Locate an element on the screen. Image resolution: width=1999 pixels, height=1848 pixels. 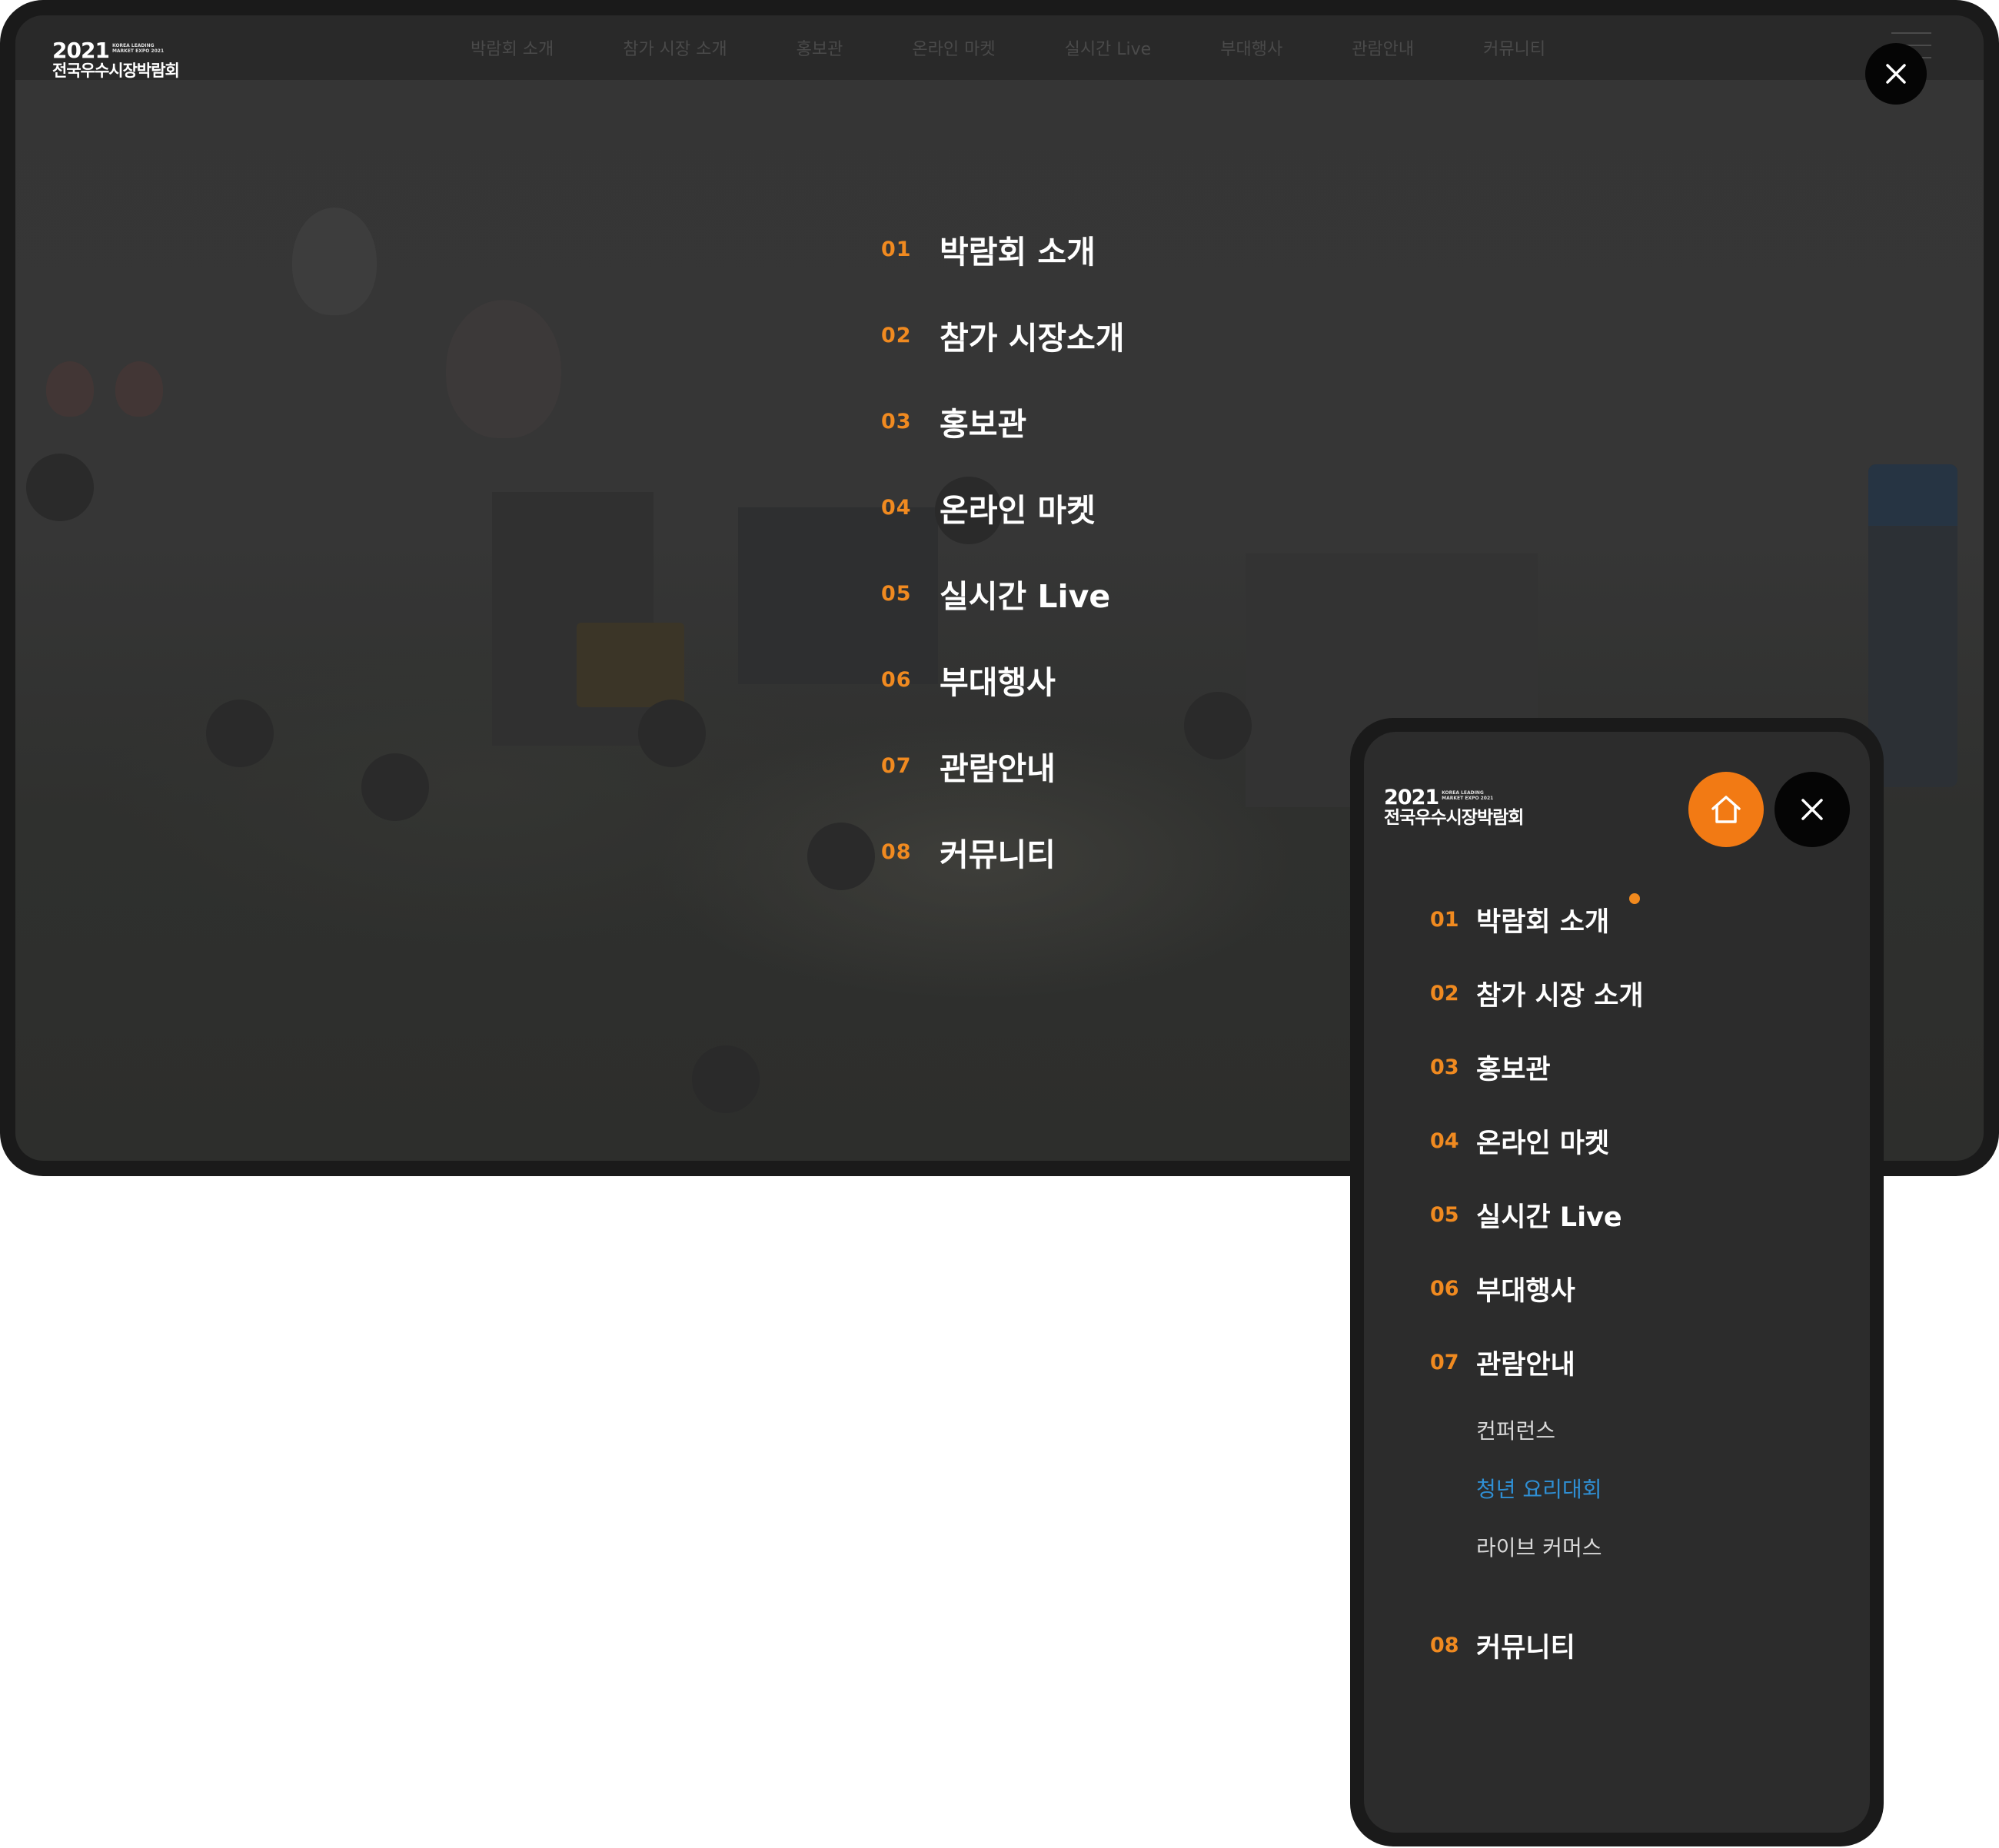
submenu-item-conference: 컨퍼런스 is located at coordinates (1660, 1431).